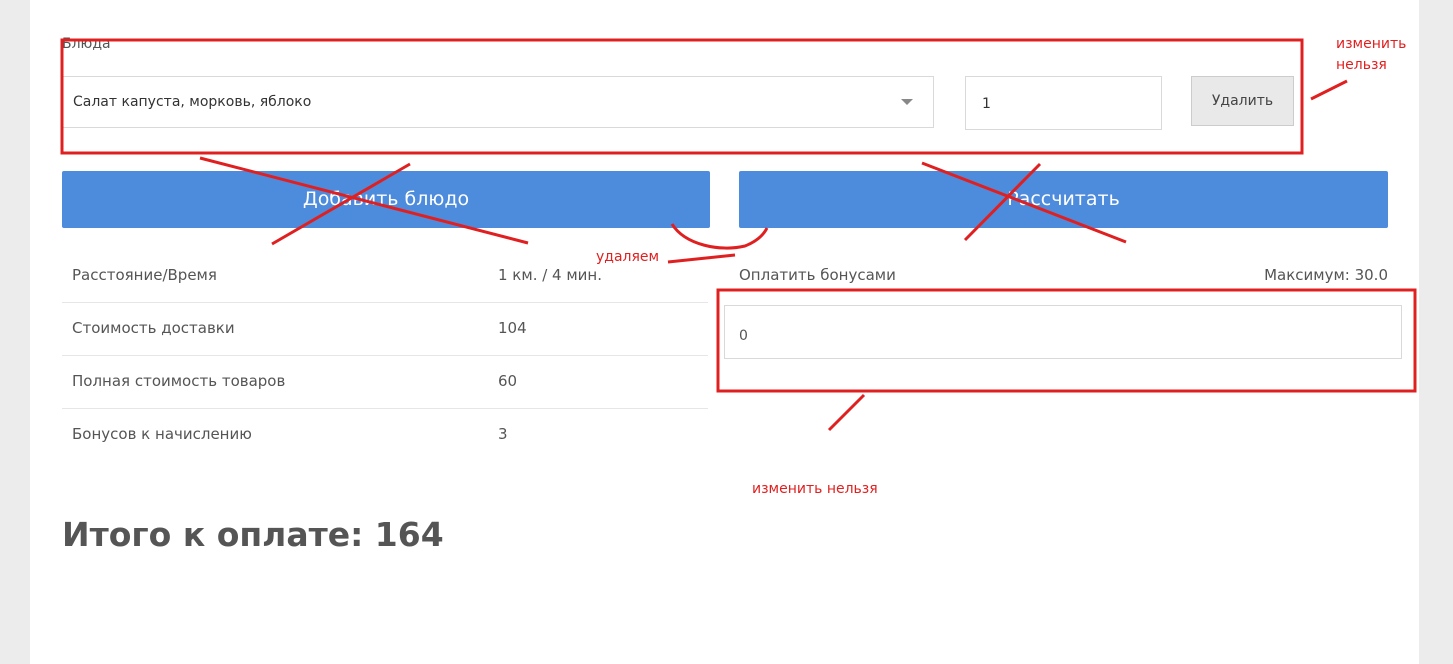  Describe the element at coordinates (1371, 44) in the screenshot. I see `annotation-line-1: изменить` at that location.